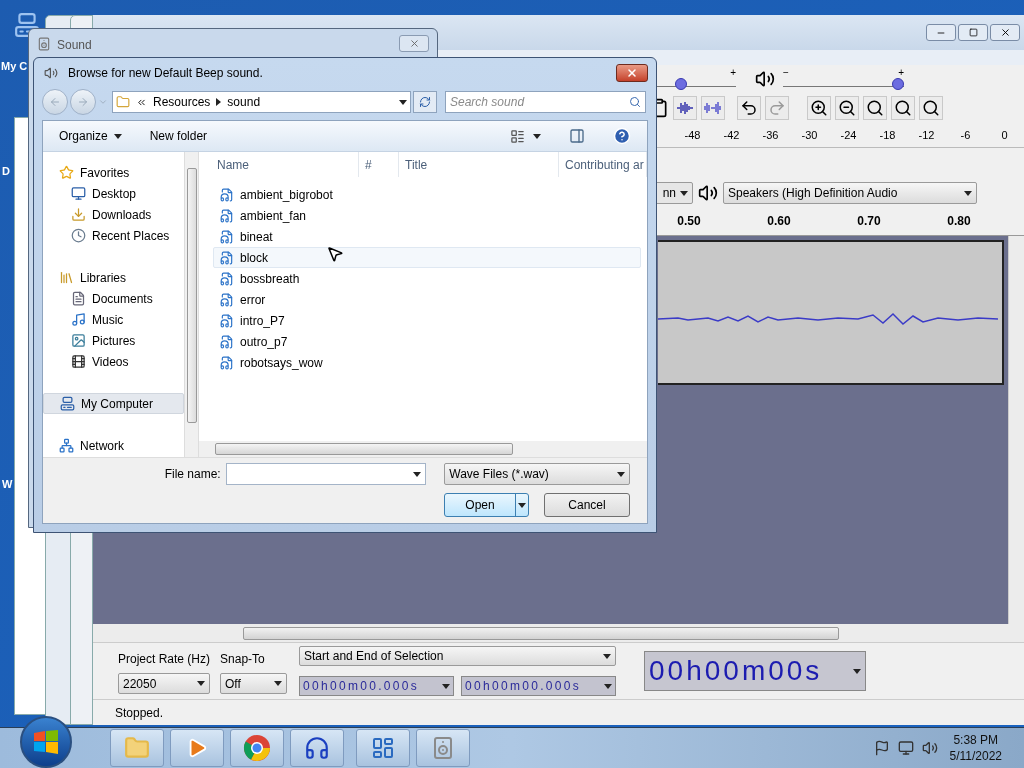 The image size is (1024, 768). I want to click on meter-scale-label: -6, so click(965, 135).